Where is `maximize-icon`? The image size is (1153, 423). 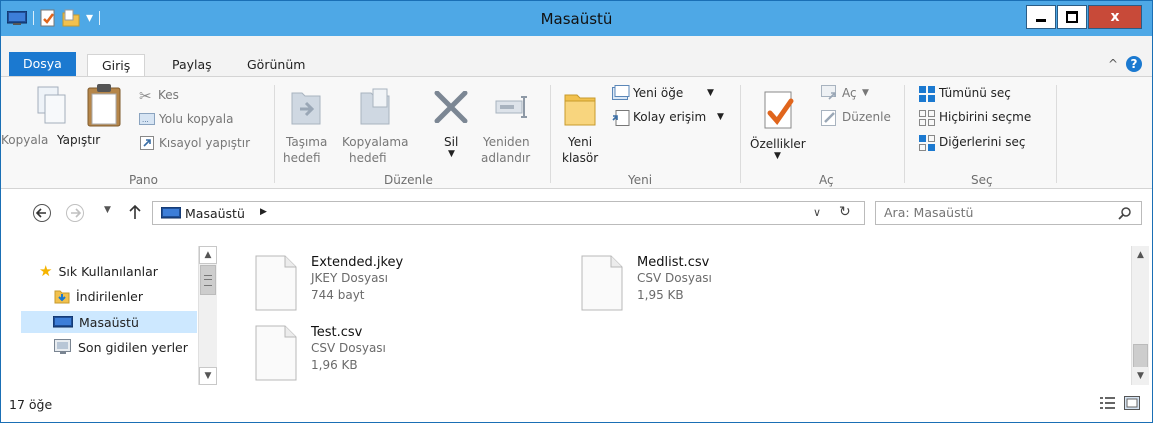 maximize-icon is located at coordinates (1072, 17).